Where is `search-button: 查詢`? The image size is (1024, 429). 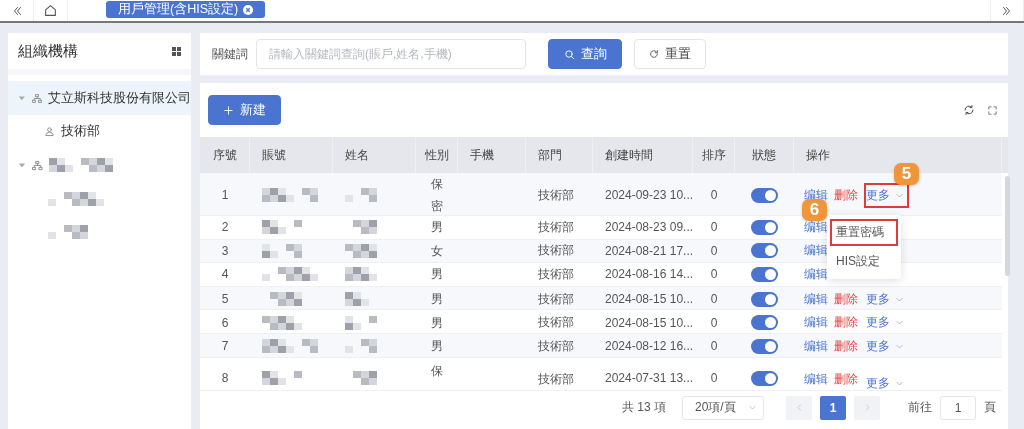
search-button: 查詢 is located at coordinates (585, 54).